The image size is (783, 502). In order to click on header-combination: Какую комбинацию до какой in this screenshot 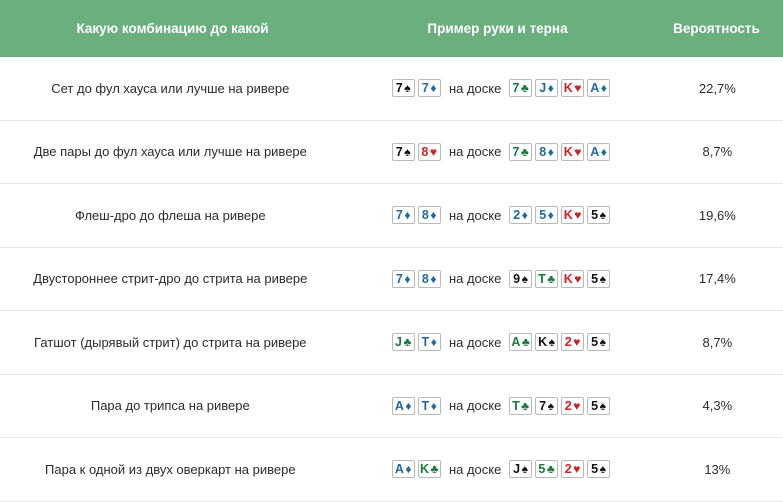, I will do `click(172, 28)`.